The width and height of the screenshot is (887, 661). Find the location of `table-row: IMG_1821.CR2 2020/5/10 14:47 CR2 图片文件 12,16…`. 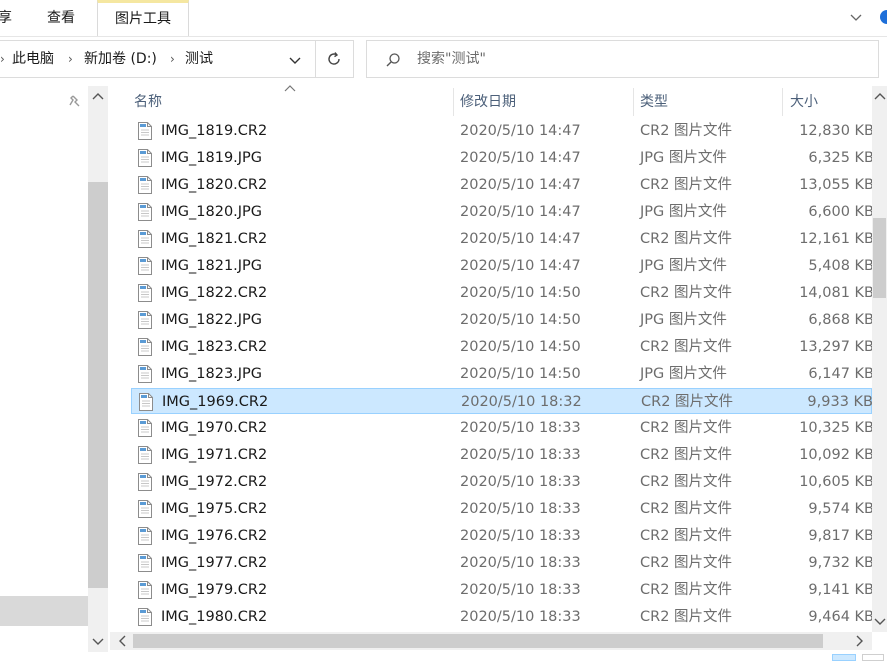

table-row: IMG_1821.CR2 2020/5/10 14:47 CR2 图片文件 12,16… is located at coordinates (502, 239).